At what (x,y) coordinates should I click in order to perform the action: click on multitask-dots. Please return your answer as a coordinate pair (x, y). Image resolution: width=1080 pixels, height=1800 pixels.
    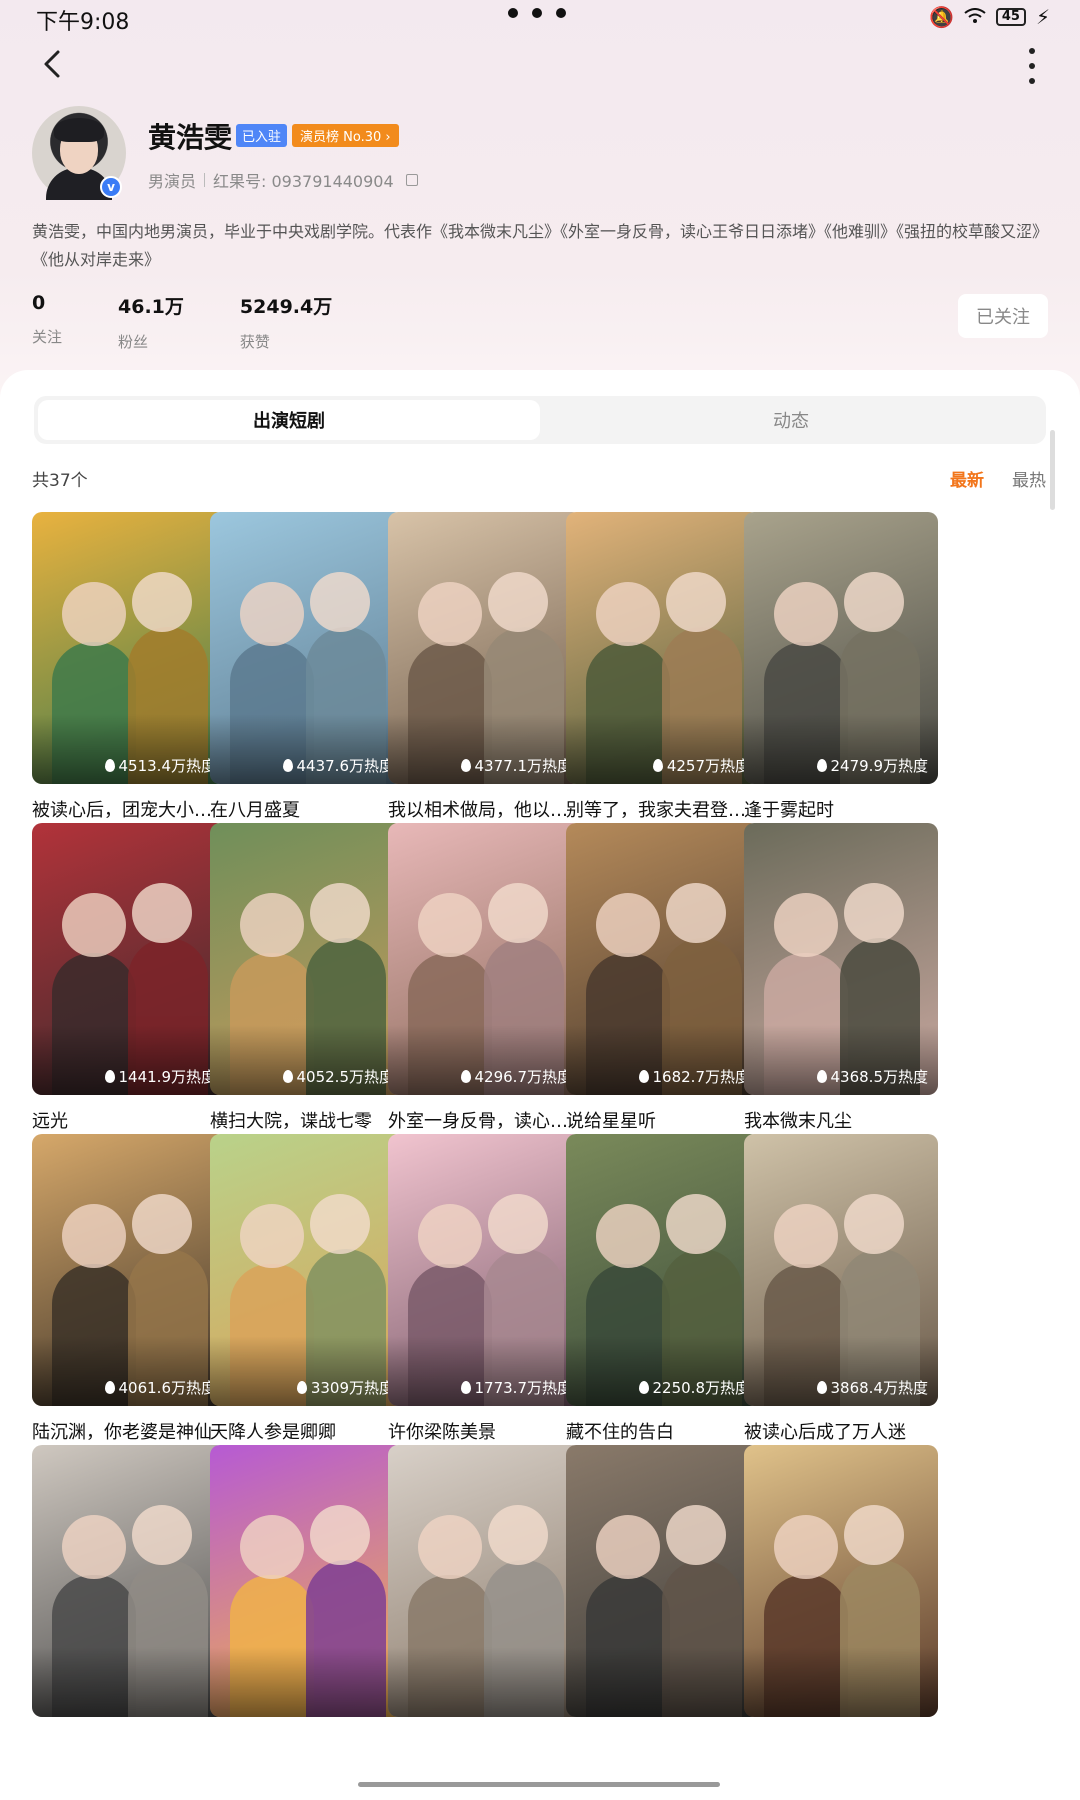
    Looking at the image, I should click on (537, 13).